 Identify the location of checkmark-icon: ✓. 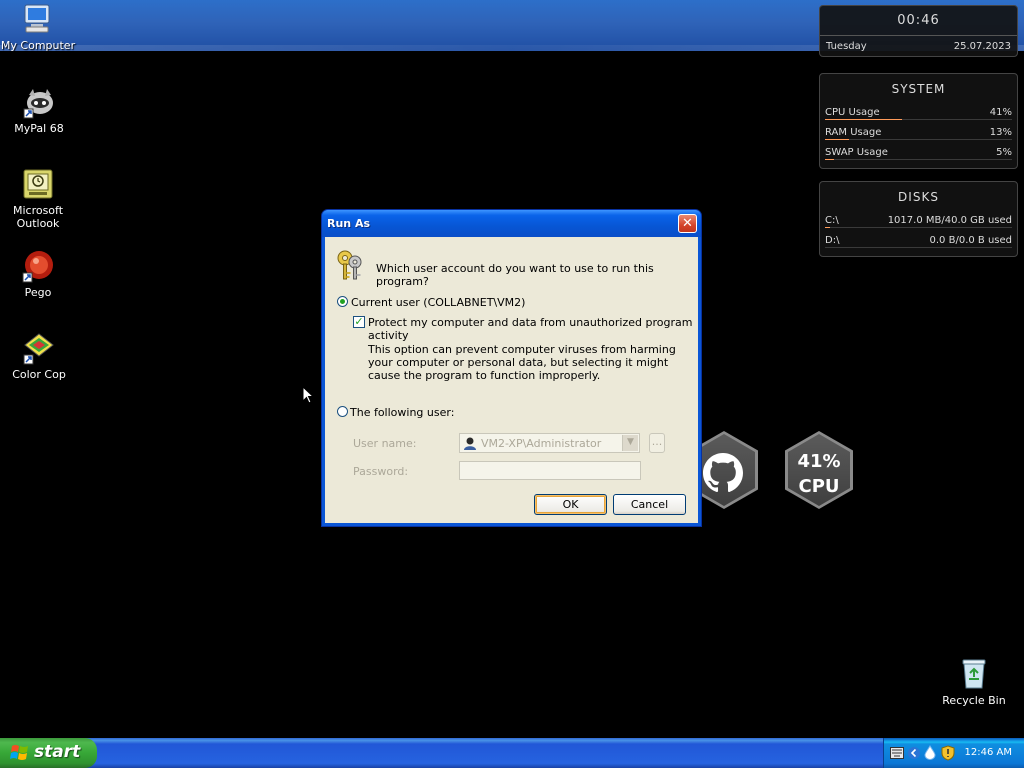
(359, 321).